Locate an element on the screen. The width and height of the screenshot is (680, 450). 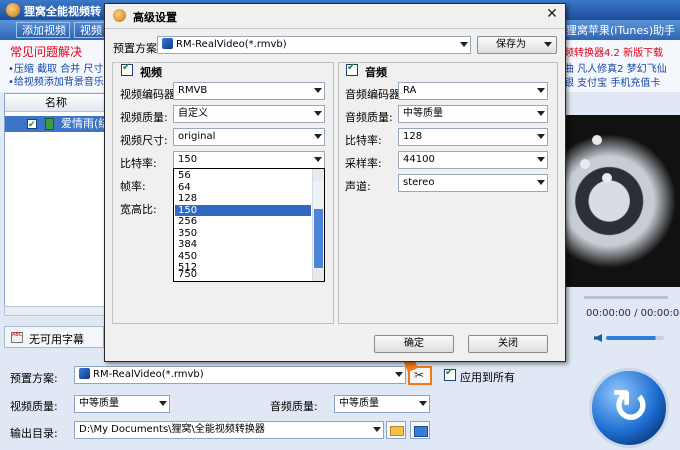
list-horizontal-scrollbar is located at coordinates (56, 311).